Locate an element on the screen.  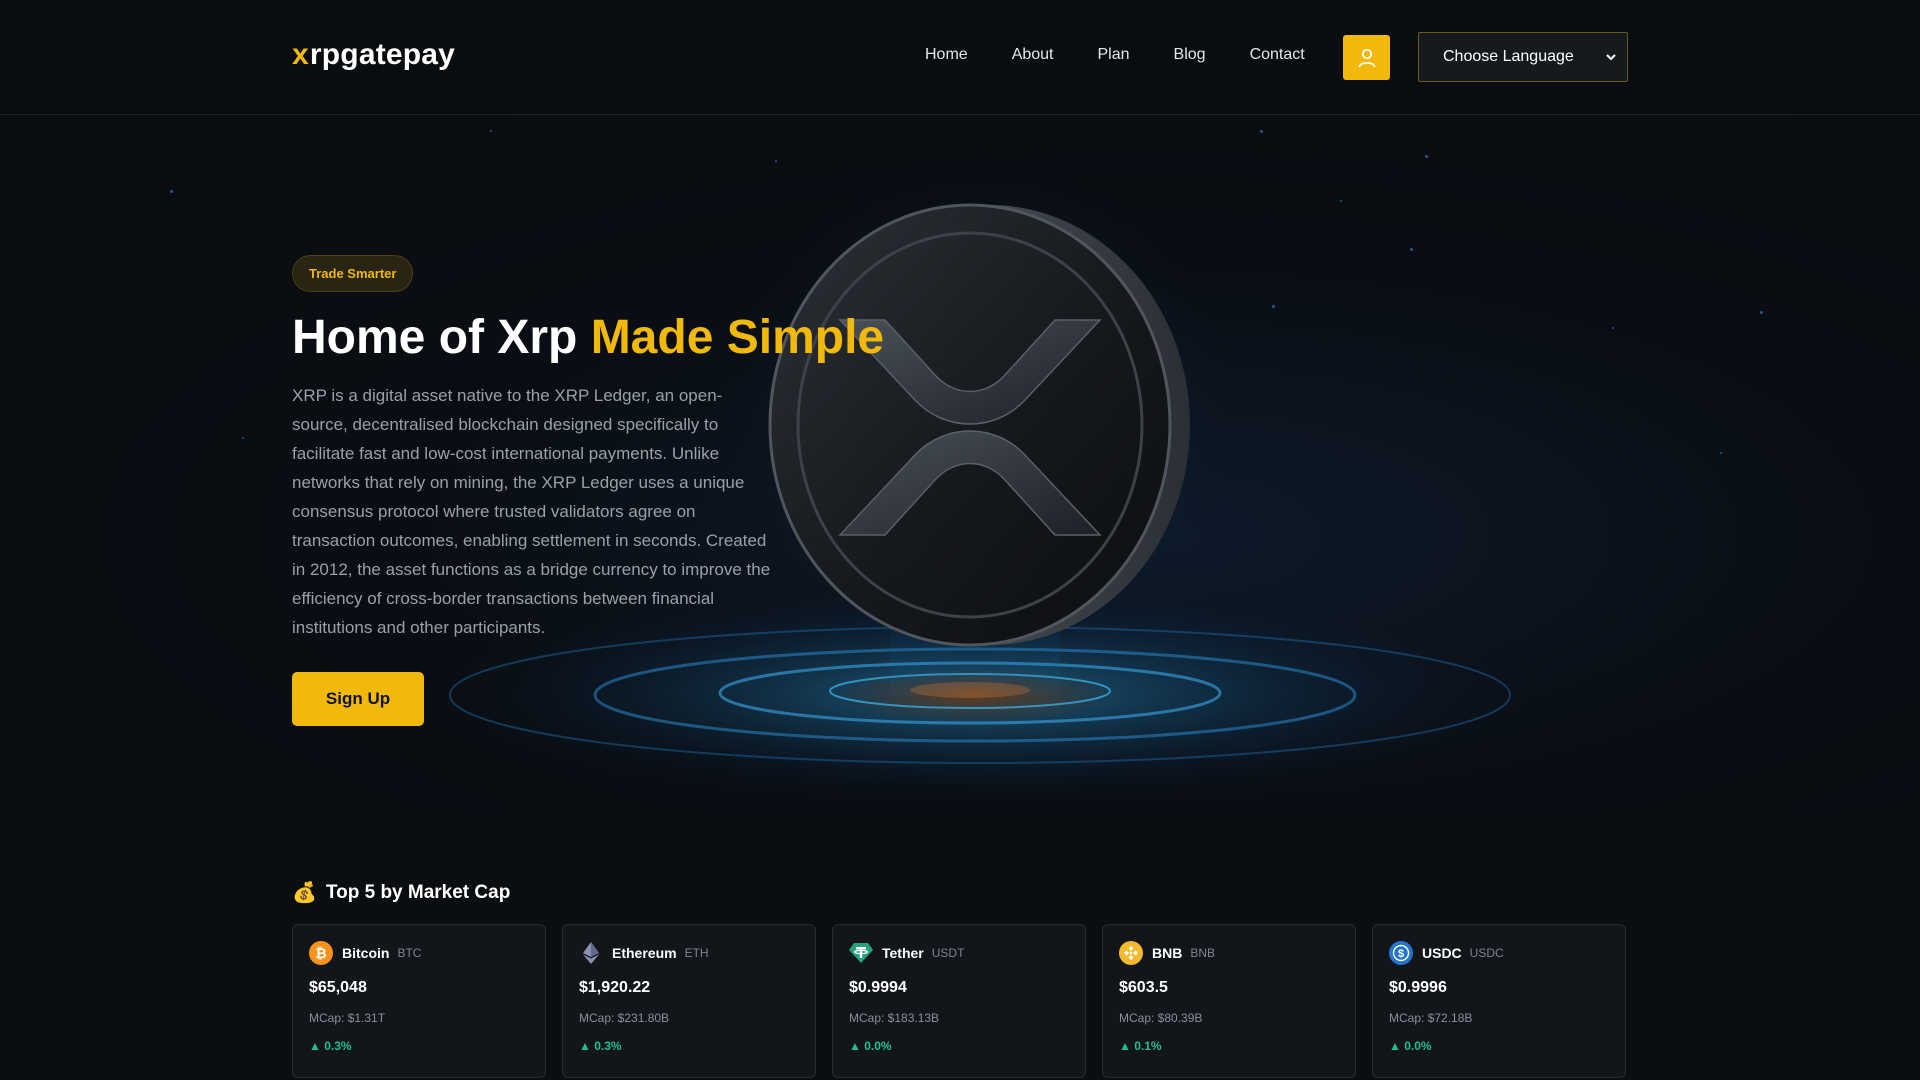
language-select-value: Choose Language is located at coordinates (1508, 56).